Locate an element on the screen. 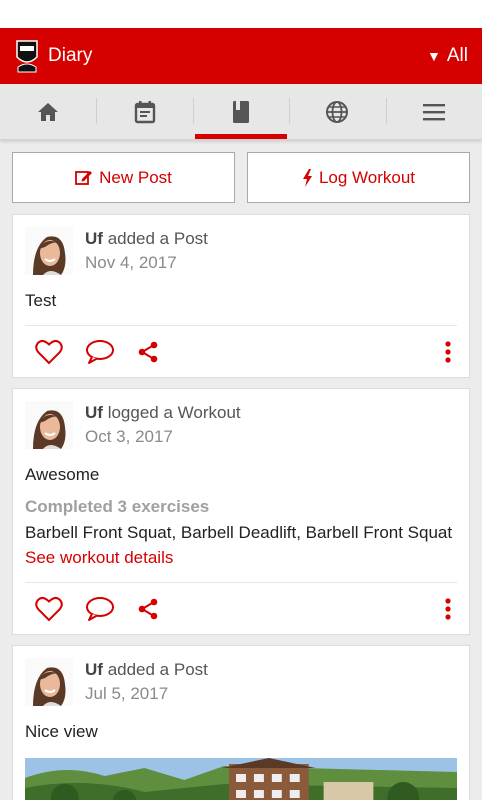 The width and height of the screenshot is (482, 800). new-post-button: New Post is located at coordinates (123, 177).